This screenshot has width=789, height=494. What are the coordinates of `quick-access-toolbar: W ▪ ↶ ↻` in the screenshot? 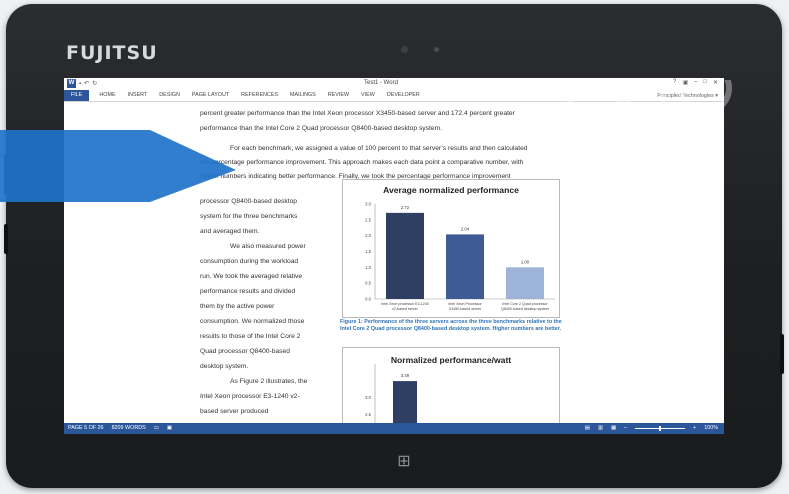 It's located at (82, 83).